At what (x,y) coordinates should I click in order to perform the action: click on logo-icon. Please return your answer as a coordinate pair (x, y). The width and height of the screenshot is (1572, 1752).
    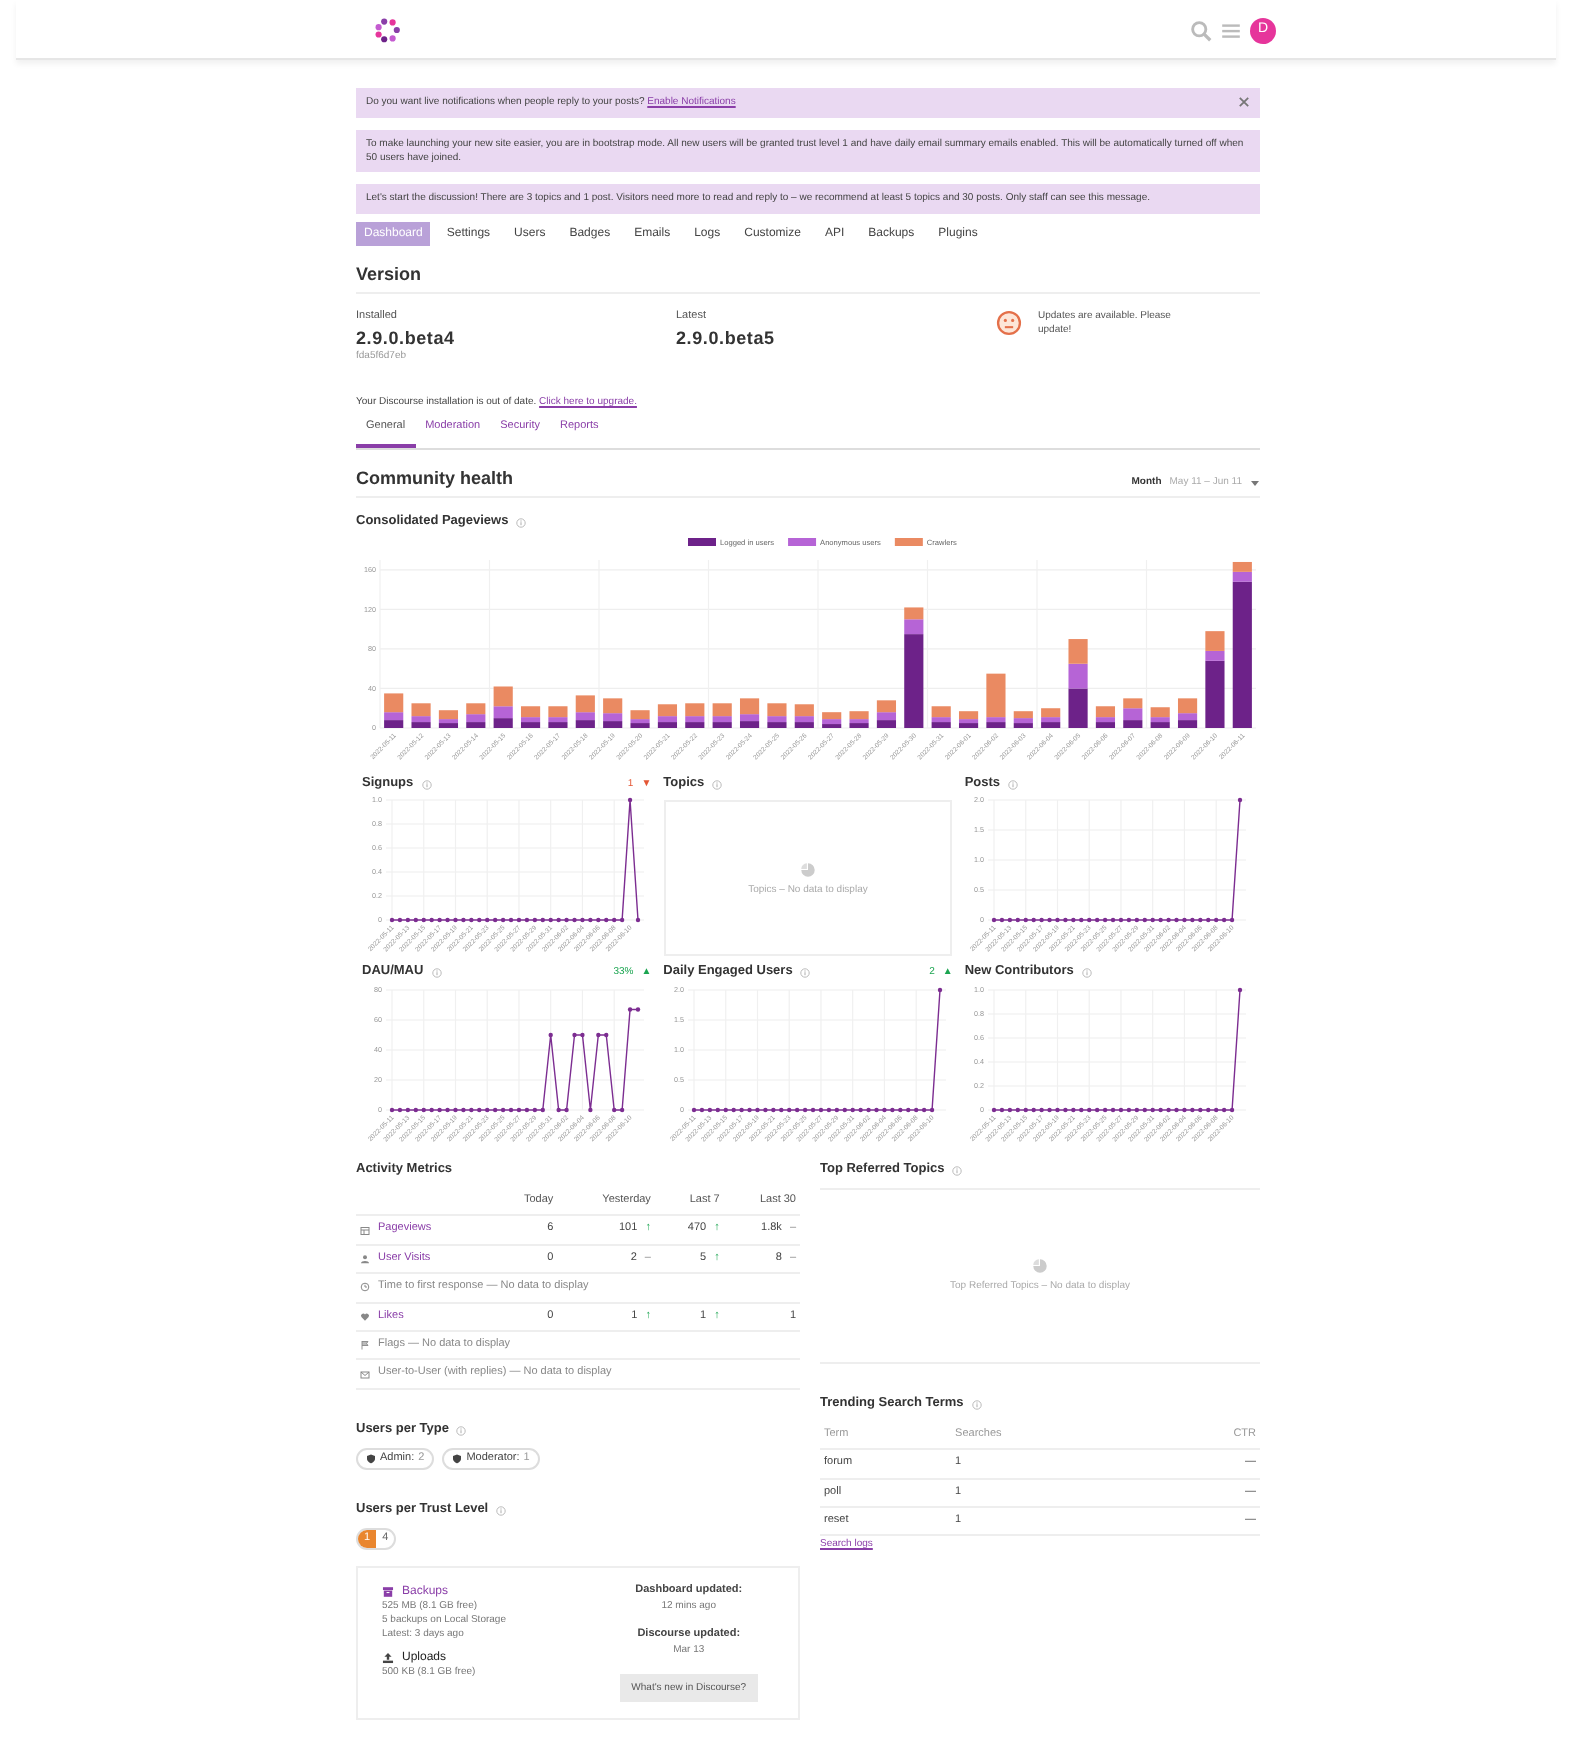
    Looking at the image, I should click on (387, 30).